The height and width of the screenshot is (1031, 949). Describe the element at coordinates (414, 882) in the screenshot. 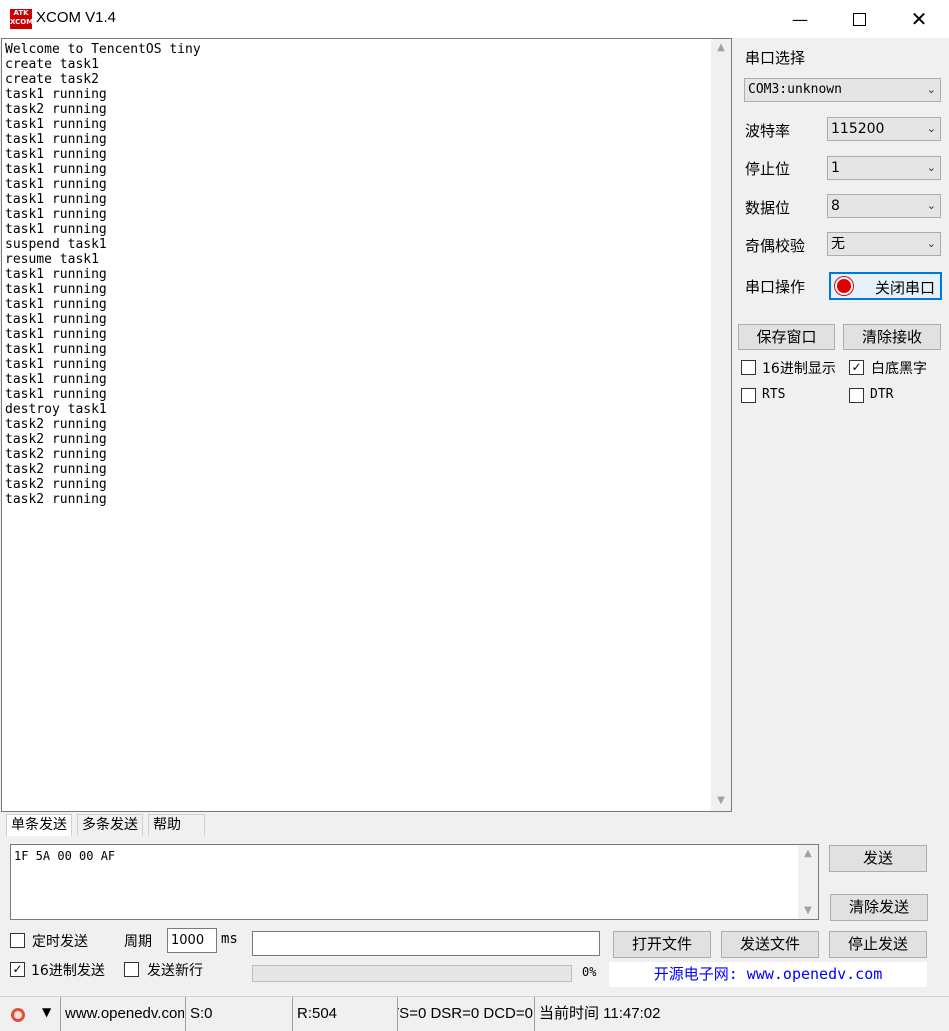

I see `send-textarea: 1F 5A 00 00 AF ▲ ▼` at that location.